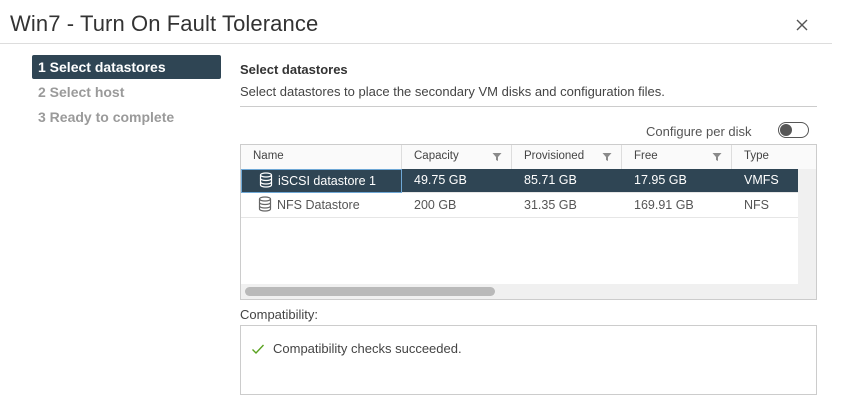  I want to click on column-label: Free, so click(646, 156).